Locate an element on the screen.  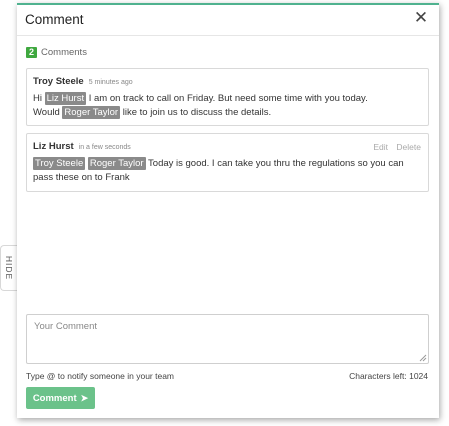
comment-timestamp: in a few seconds is located at coordinates (104, 147).